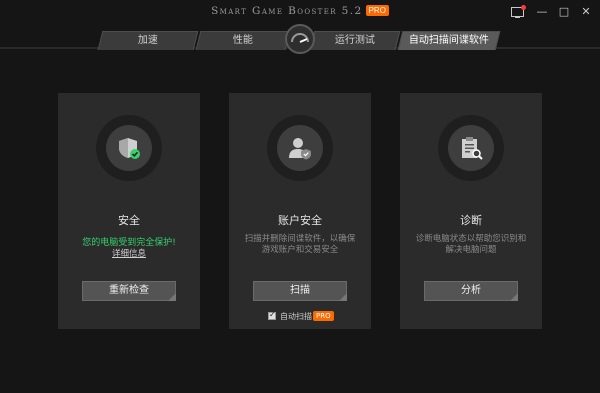 The image size is (600, 393). Describe the element at coordinates (129, 253) in the screenshot. I see `details-link: 详细信息` at that location.